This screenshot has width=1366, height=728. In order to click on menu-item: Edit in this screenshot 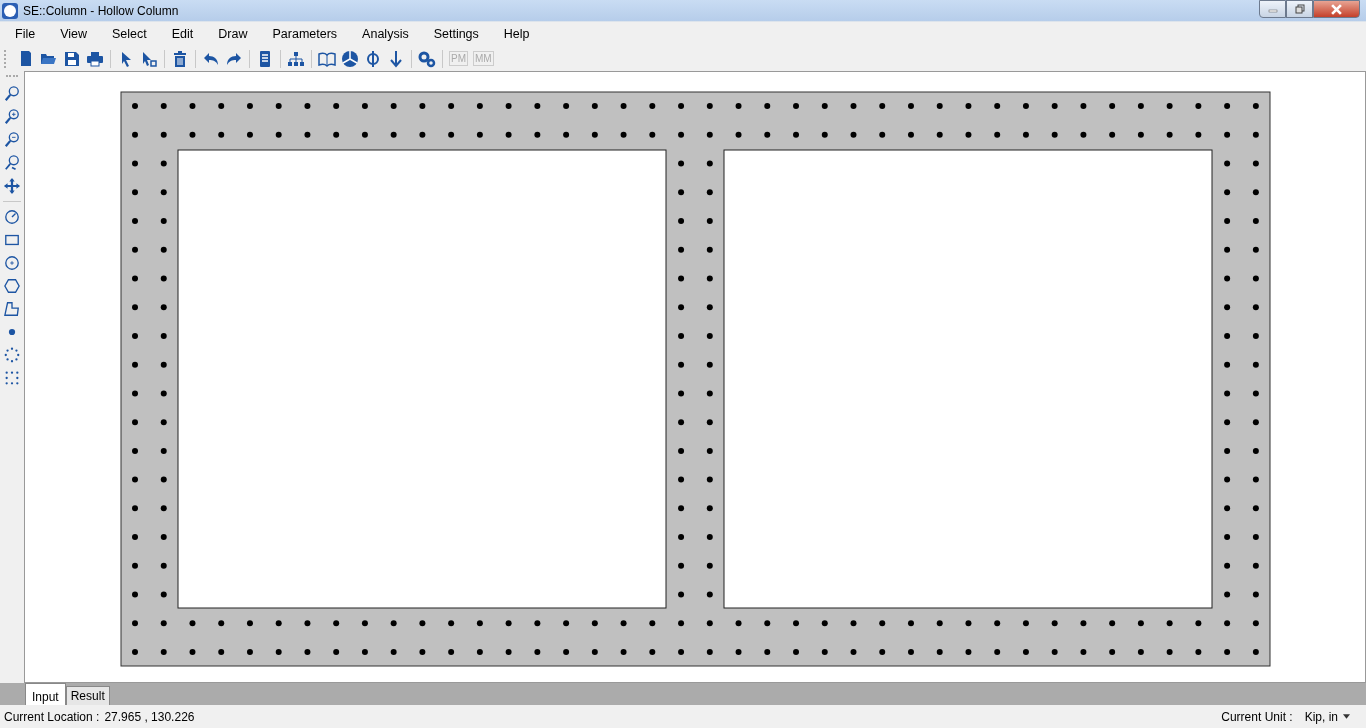, I will do `click(182, 34)`.